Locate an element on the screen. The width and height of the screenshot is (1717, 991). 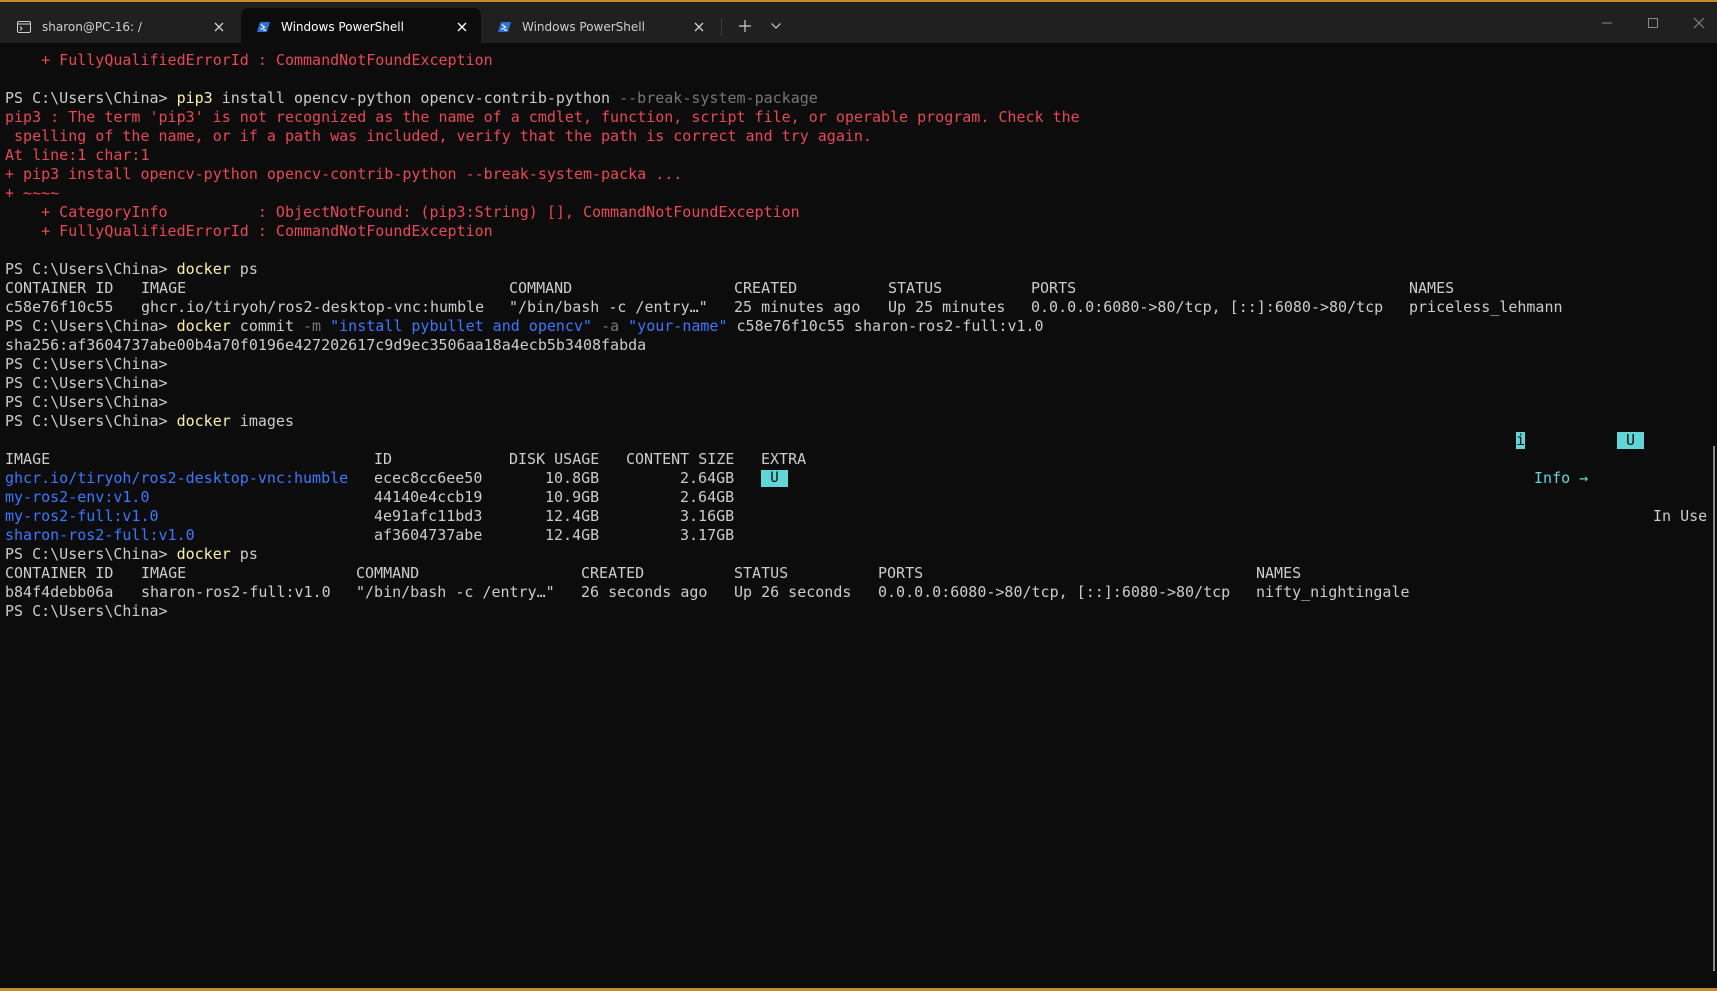
table-cell: ghcr.io/tiryoh/ros2-desktop-vnc:humble is located at coordinates (313, 307).